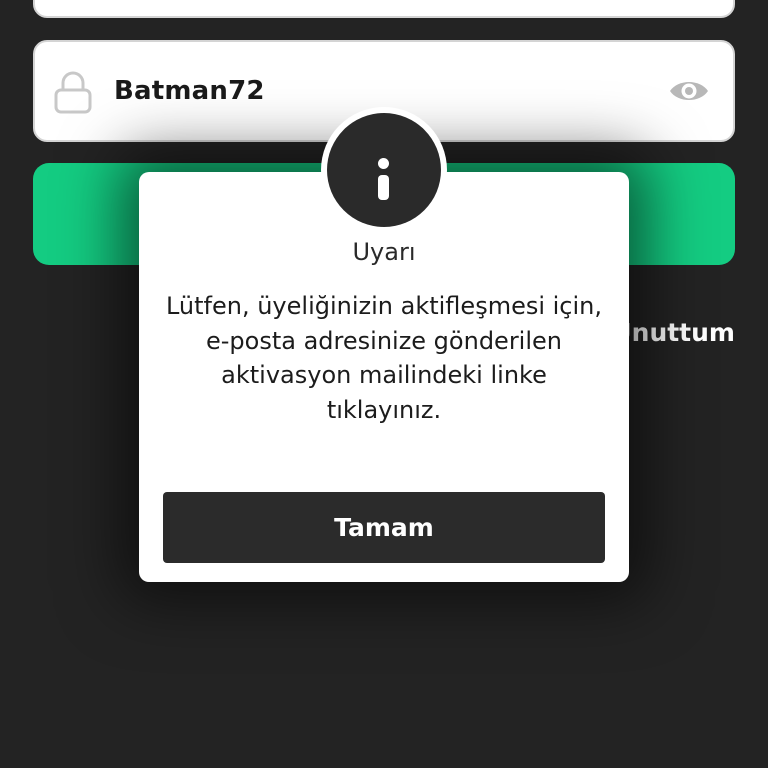 This screenshot has height=768, width=768. I want to click on ok-button: Tamam, so click(384, 527).